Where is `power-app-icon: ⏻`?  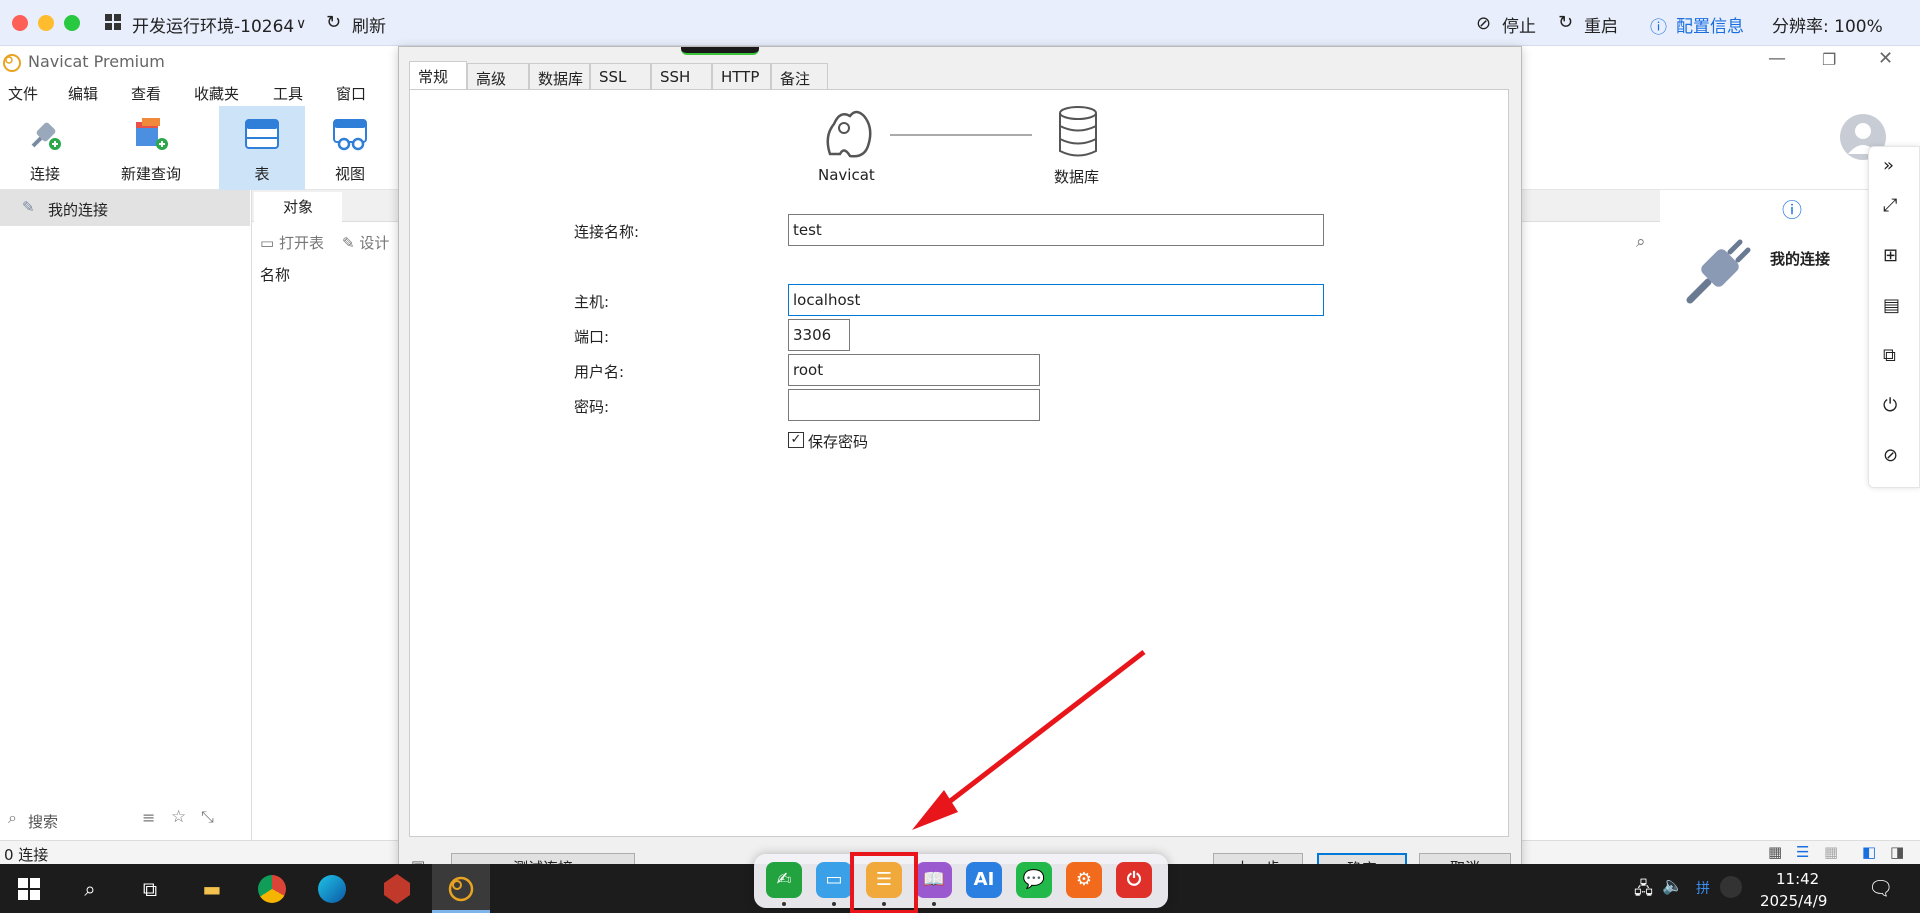 power-app-icon: ⏻ is located at coordinates (1134, 880).